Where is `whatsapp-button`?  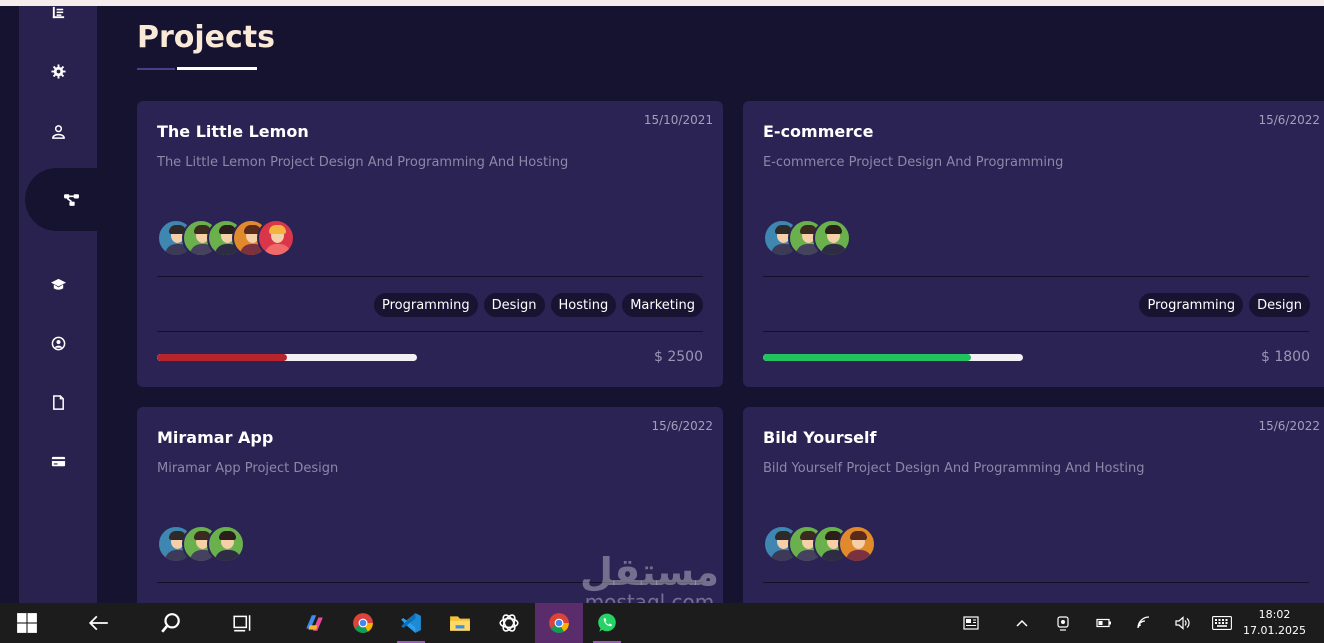 whatsapp-button is located at coordinates (607, 623).